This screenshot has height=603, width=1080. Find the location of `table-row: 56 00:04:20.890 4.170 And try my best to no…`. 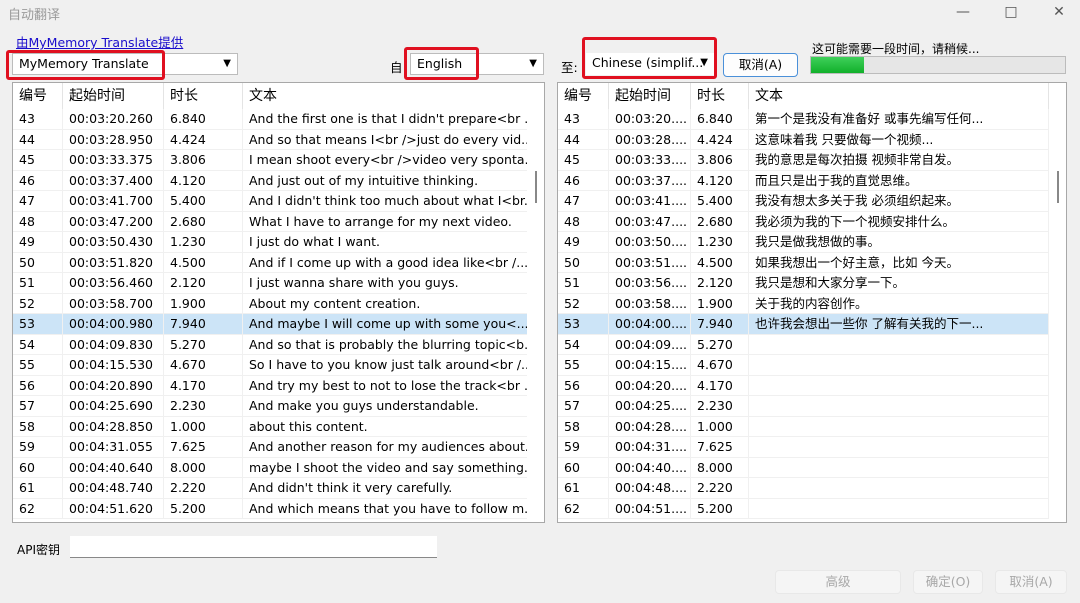

table-row: 56 00:04:20.890 4.170 And try my best to no… is located at coordinates (271, 385).